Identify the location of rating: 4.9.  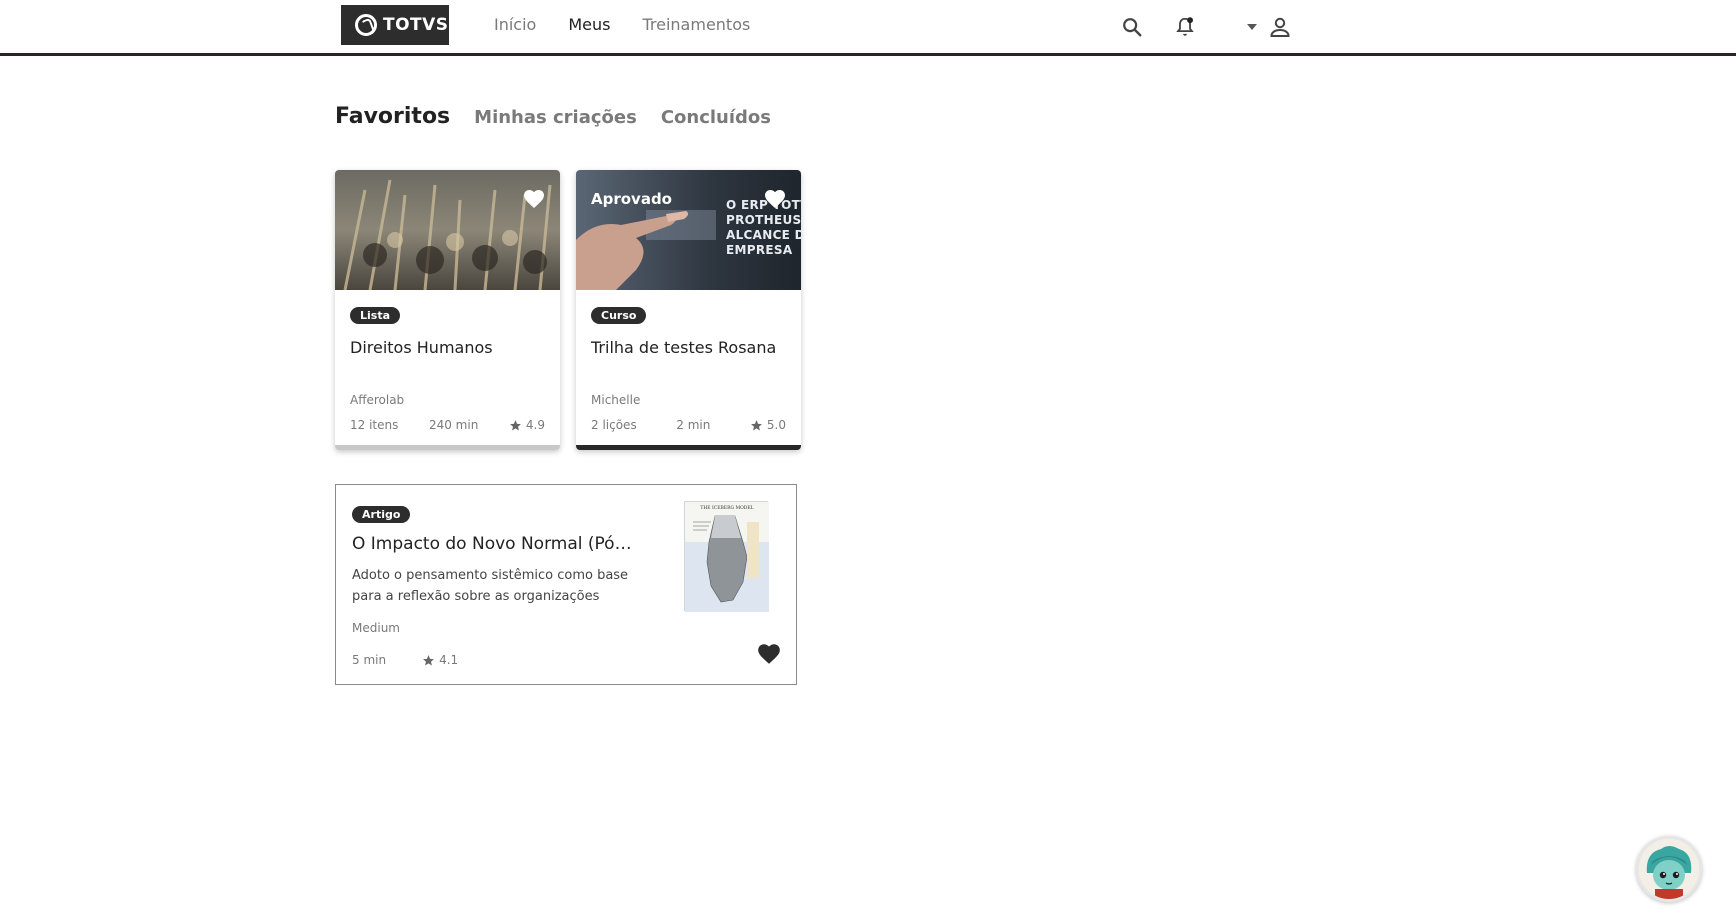
(527, 425).